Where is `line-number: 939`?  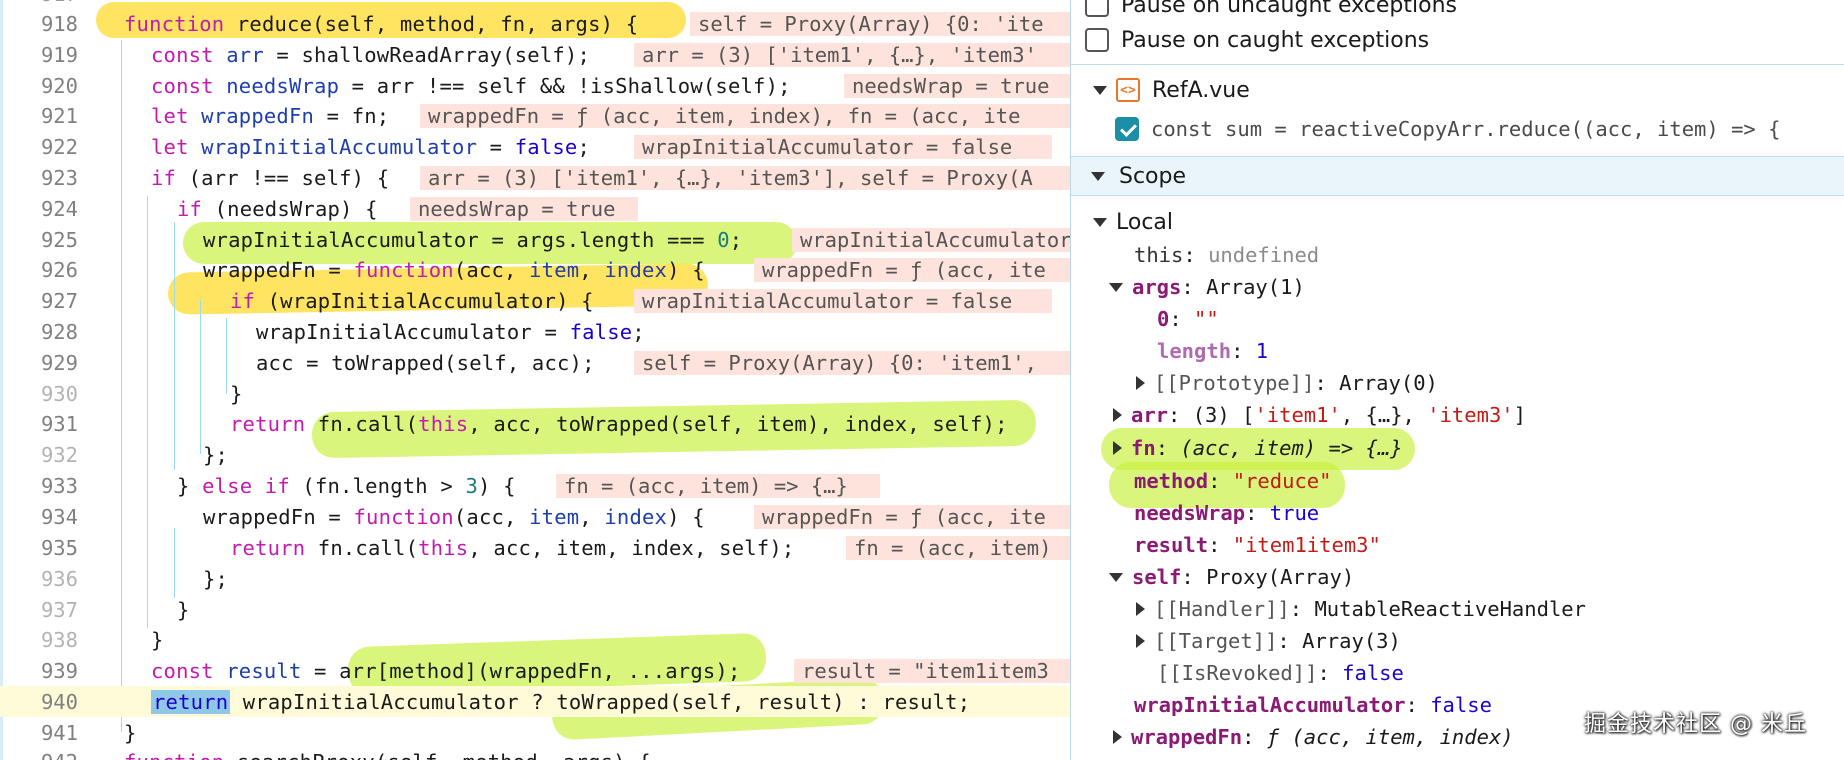 line-number: 939 is located at coordinates (39, 671).